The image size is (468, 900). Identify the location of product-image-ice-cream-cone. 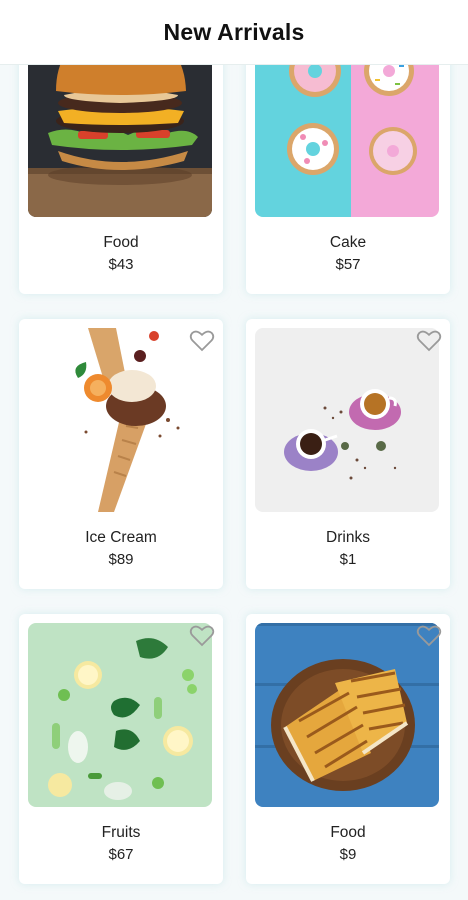
(120, 420).